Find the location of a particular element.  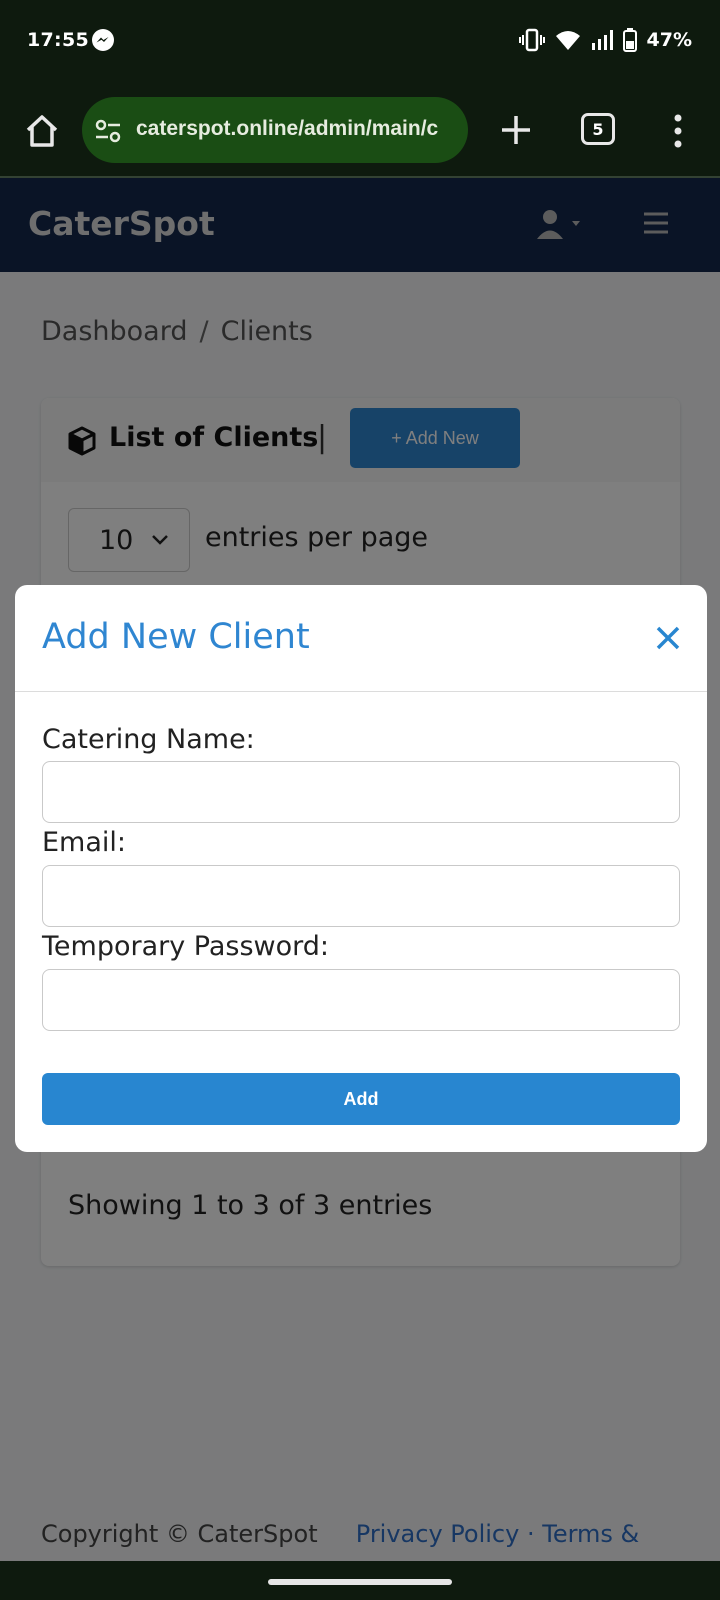

email-input is located at coordinates (361, 896).